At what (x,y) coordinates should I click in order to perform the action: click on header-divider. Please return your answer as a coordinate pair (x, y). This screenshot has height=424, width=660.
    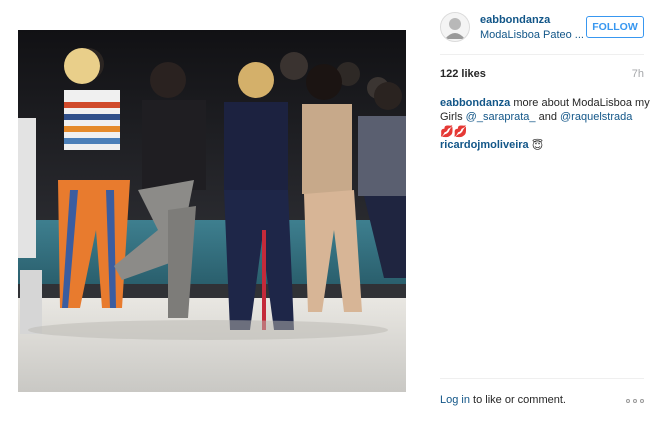
    Looking at the image, I should click on (542, 54).